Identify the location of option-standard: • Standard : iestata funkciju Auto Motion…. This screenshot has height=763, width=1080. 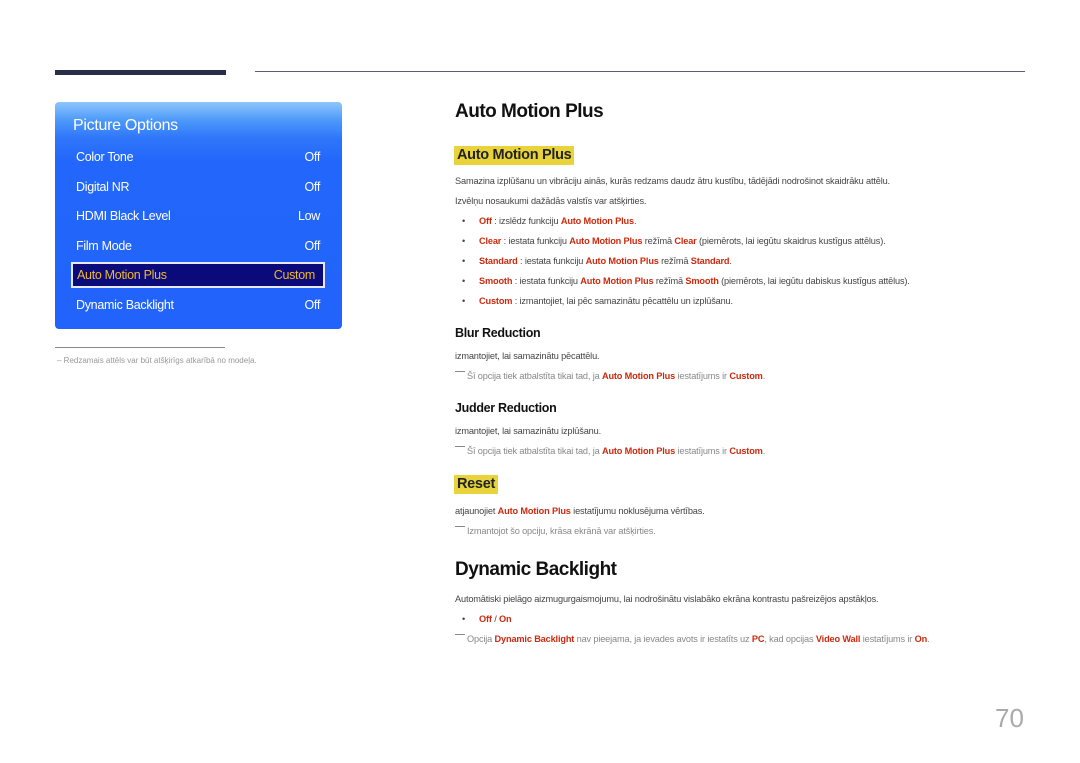
(597, 261).